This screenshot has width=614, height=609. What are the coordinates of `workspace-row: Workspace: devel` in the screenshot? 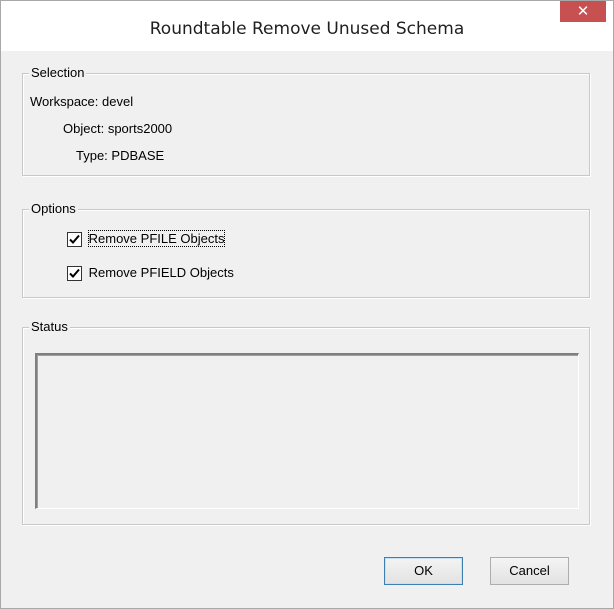 It's located at (81, 102).